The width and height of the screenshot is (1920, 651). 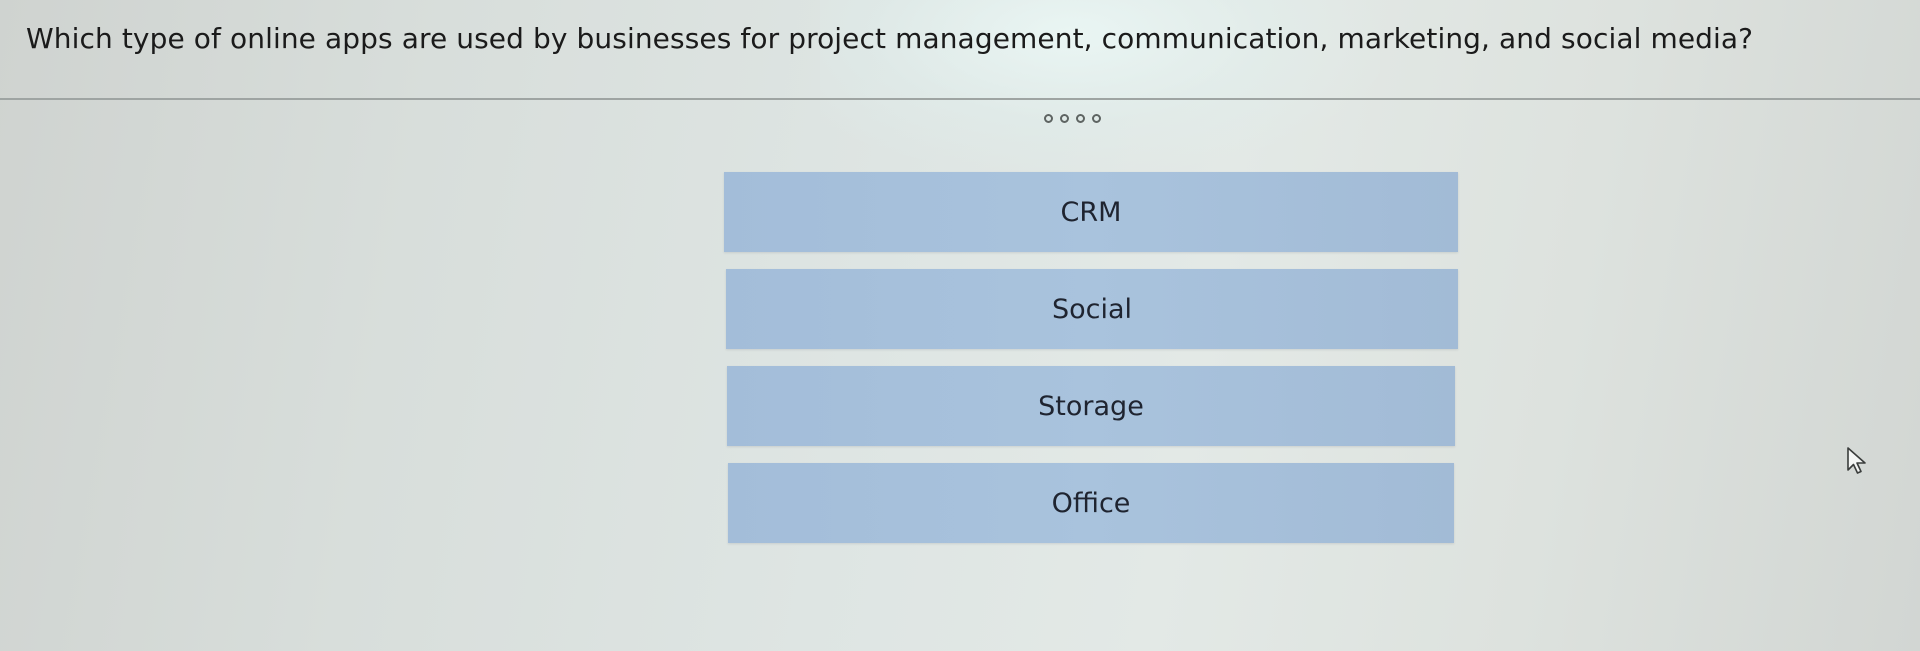 I want to click on answer-option-crm: CRM, so click(x=1091, y=212).